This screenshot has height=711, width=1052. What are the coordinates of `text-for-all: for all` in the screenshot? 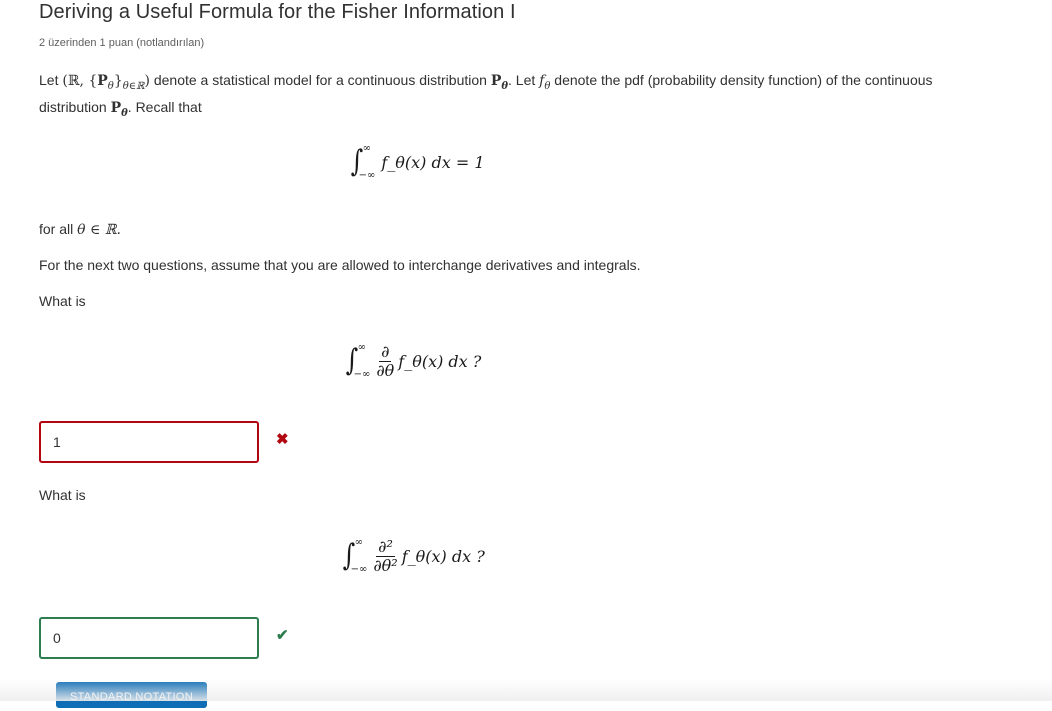 It's located at (56, 229).